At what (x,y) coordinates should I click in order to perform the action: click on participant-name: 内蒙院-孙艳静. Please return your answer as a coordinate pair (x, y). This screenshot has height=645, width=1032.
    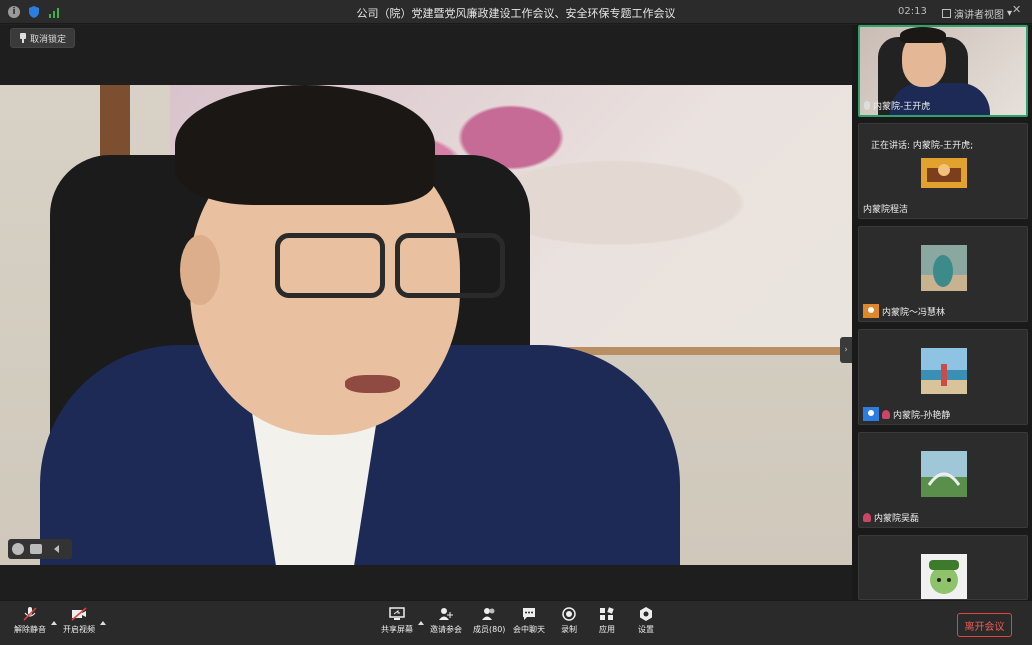
    Looking at the image, I should click on (906, 414).